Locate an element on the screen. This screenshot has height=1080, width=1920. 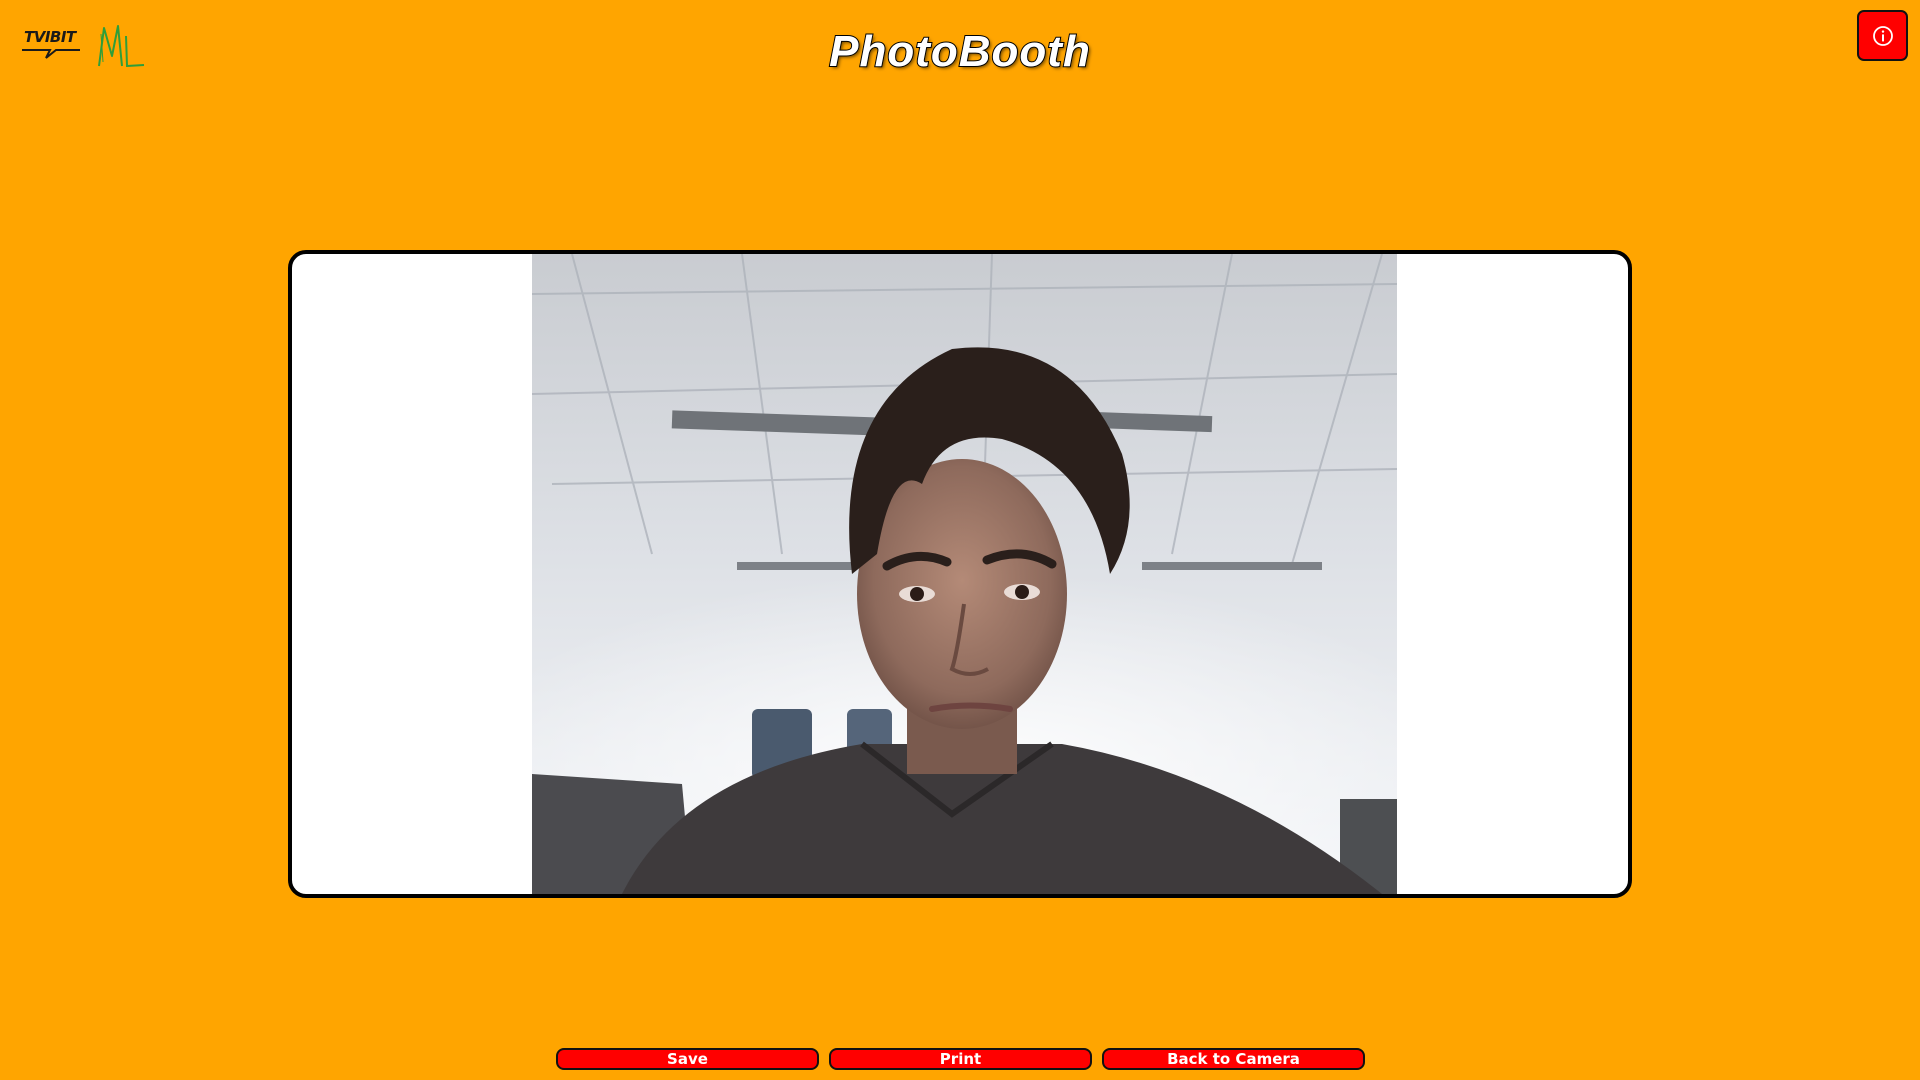
print-button: Print is located at coordinates (960, 1059).